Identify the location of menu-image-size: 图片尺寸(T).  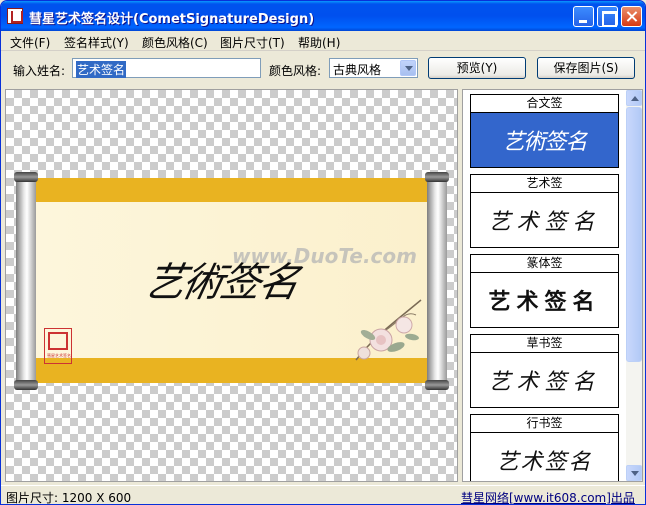
(252, 42).